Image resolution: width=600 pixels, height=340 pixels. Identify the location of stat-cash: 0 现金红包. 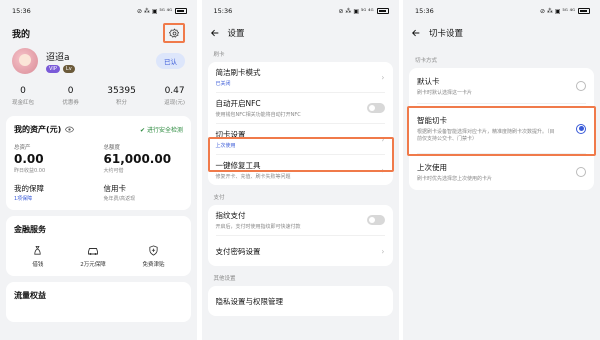
(23, 96).